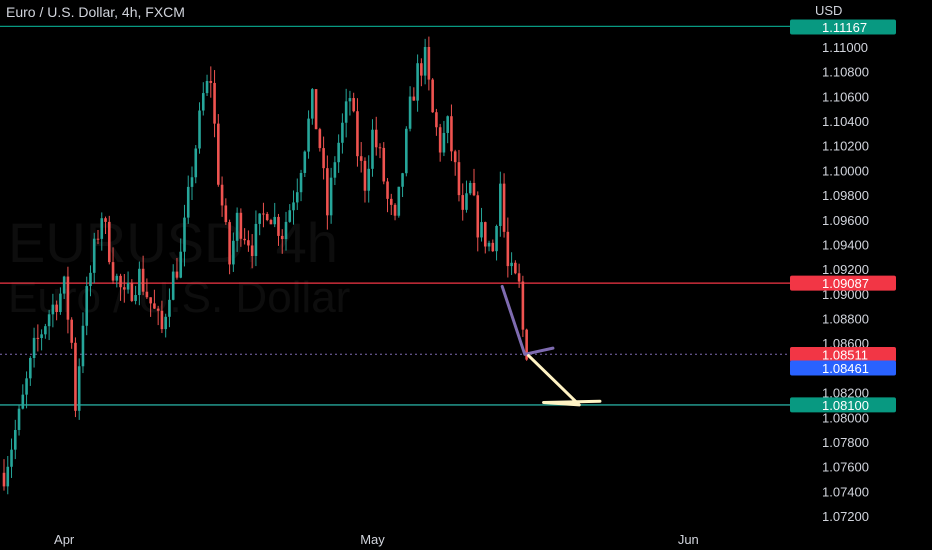  Describe the element at coordinates (845, 516) in the screenshot. I see `price-axis-tick: 1.07200` at that location.